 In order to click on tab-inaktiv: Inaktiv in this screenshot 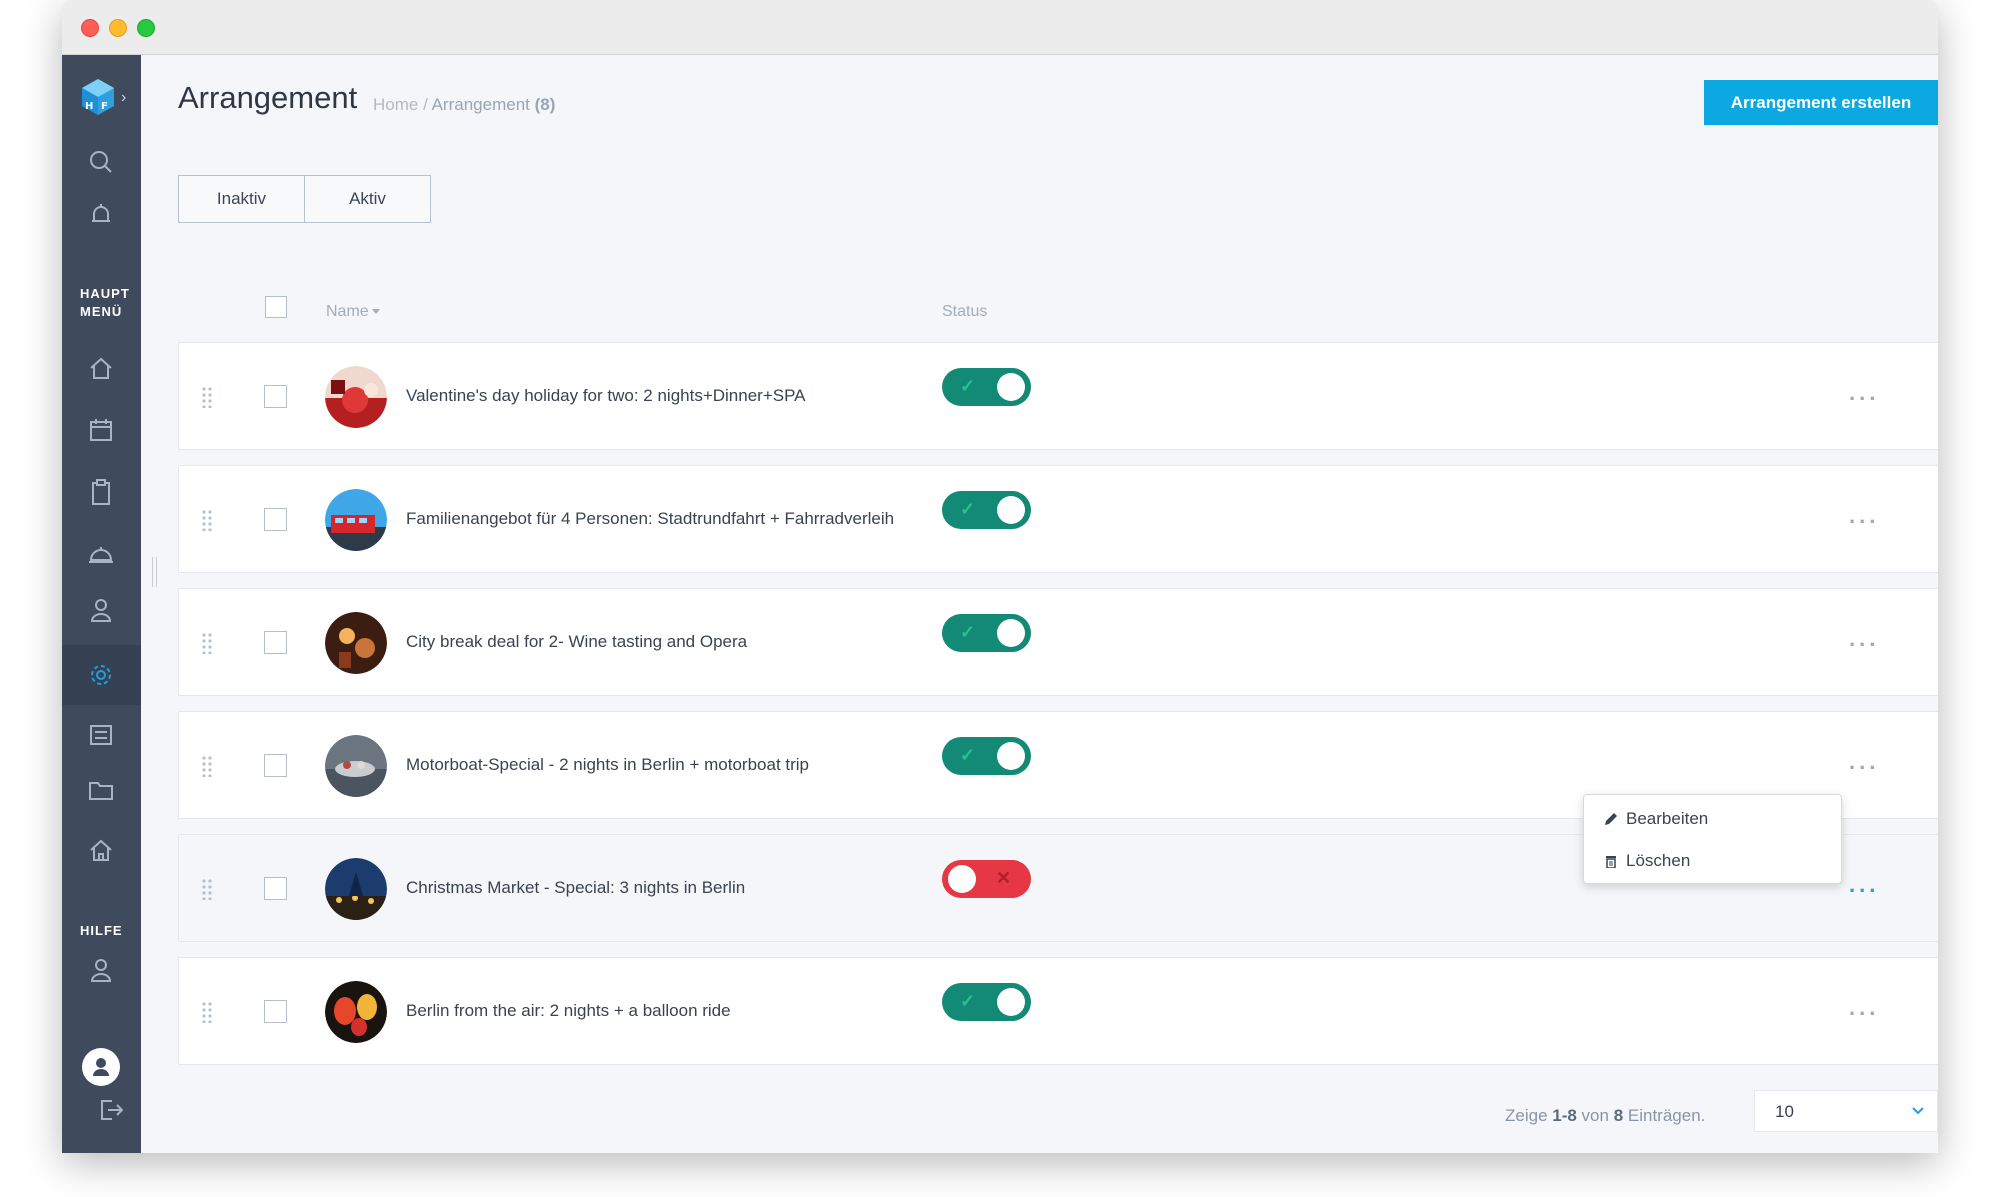, I will do `click(241, 199)`.